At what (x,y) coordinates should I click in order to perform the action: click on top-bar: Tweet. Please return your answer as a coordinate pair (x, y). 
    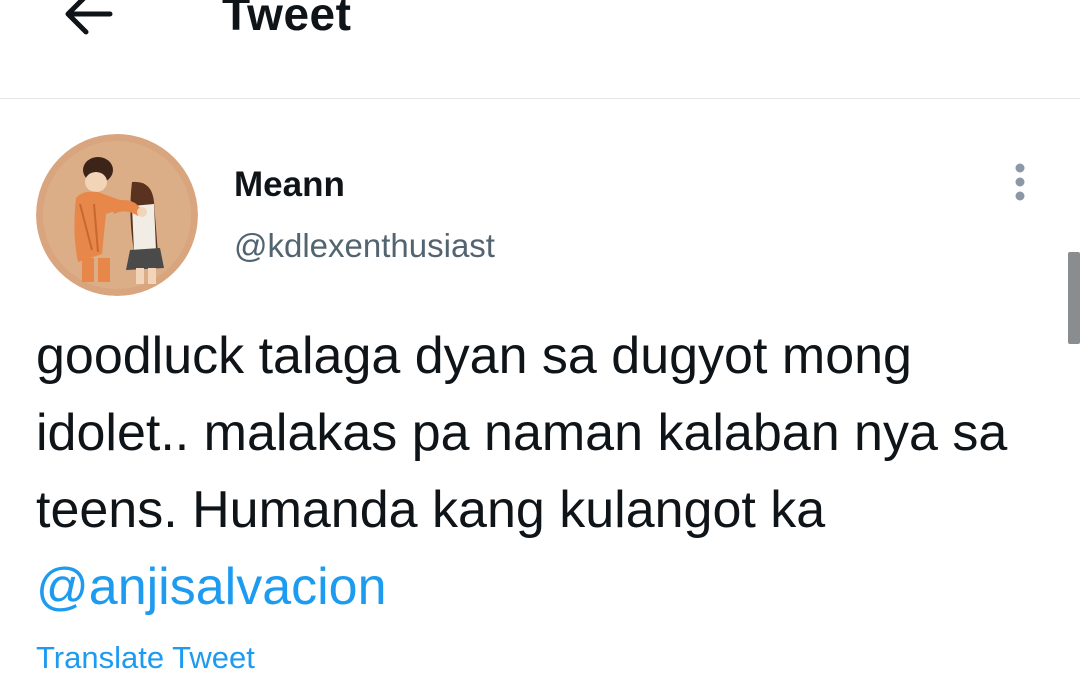
    Looking at the image, I should click on (540, 49).